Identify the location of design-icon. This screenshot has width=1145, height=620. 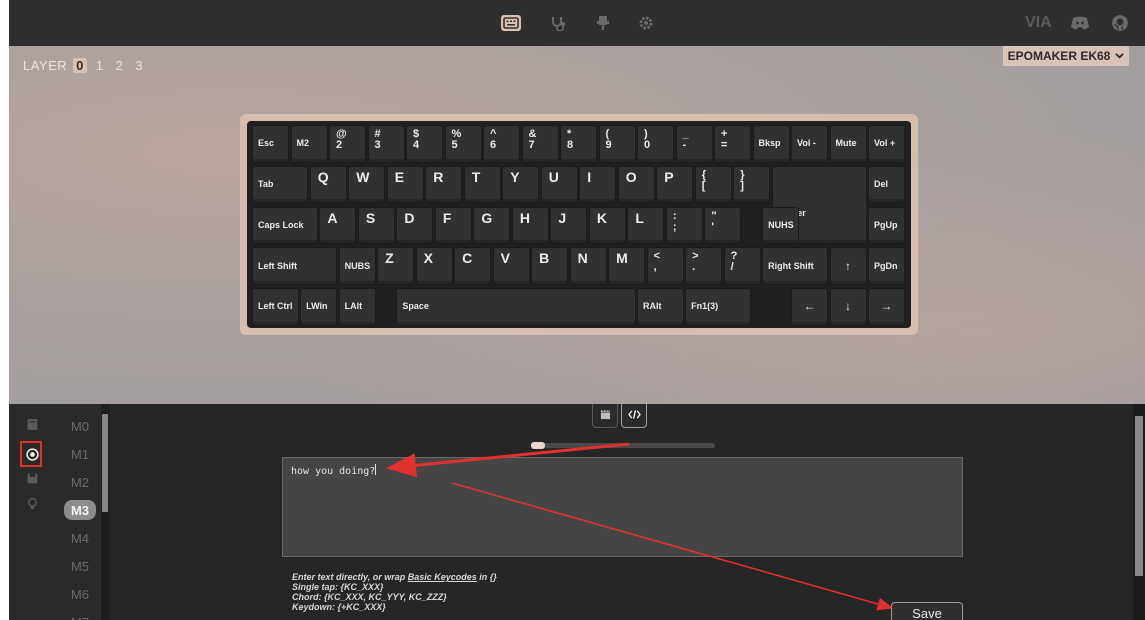
(603, 23).